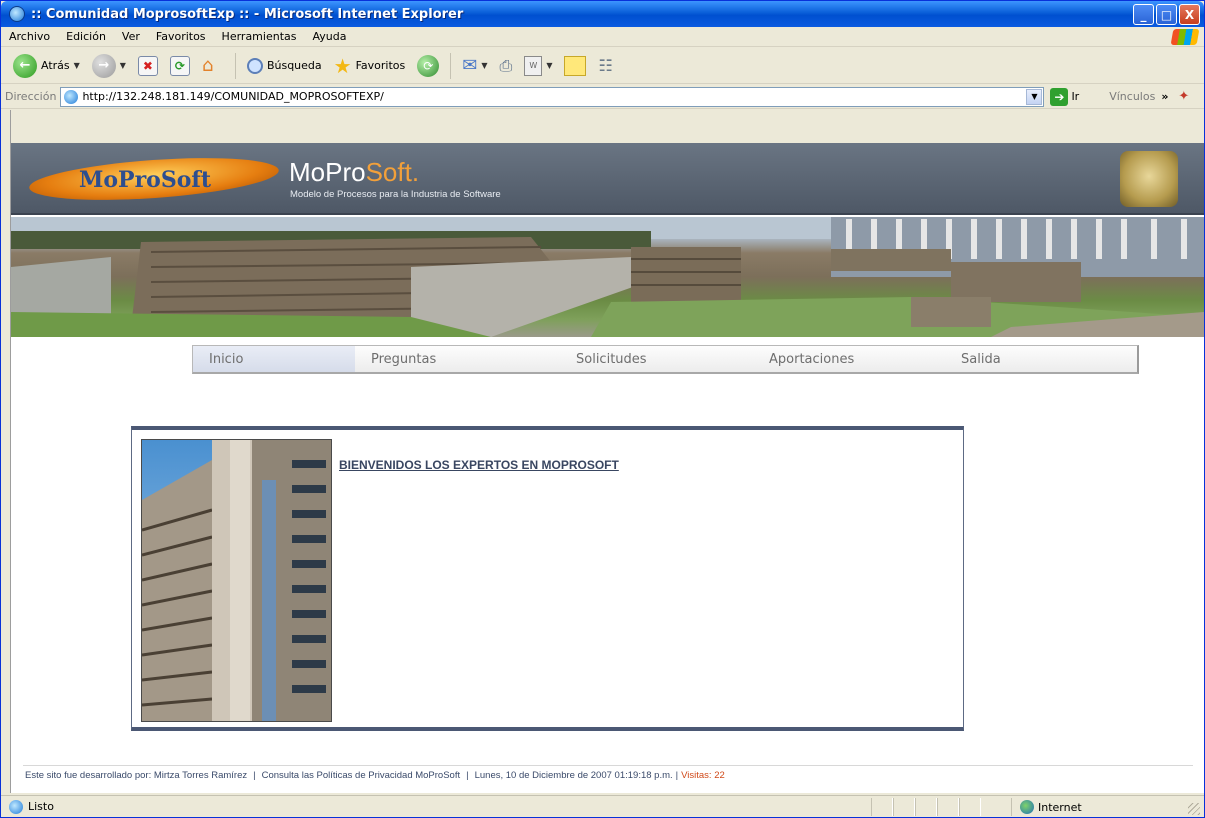 This screenshot has height=818, width=1205. Describe the element at coordinates (123, 65) in the screenshot. I see `forward-dropdown-icon: ▼` at that location.